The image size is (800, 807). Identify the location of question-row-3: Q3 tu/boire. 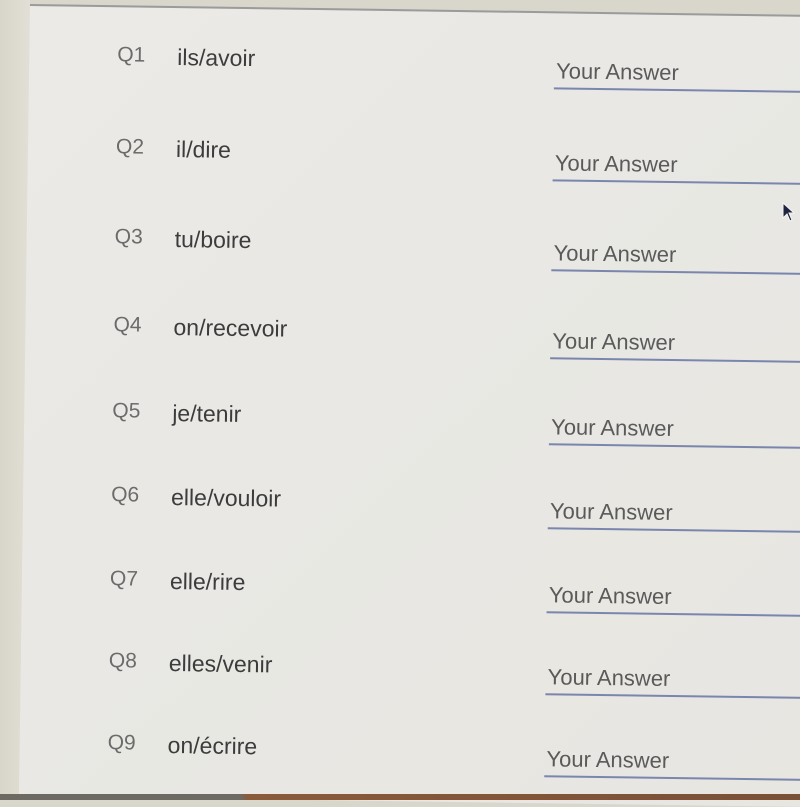
(413, 250).